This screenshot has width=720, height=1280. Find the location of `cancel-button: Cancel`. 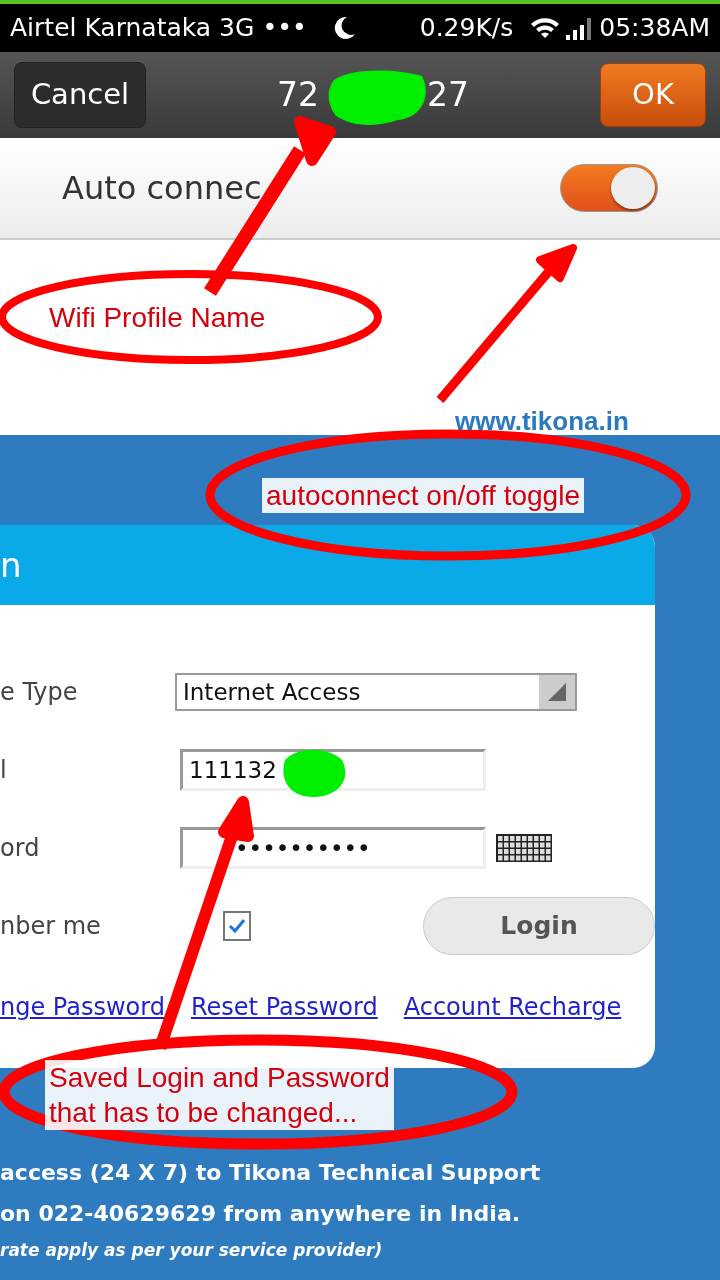

cancel-button: Cancel is located at coordinates (80, 95).